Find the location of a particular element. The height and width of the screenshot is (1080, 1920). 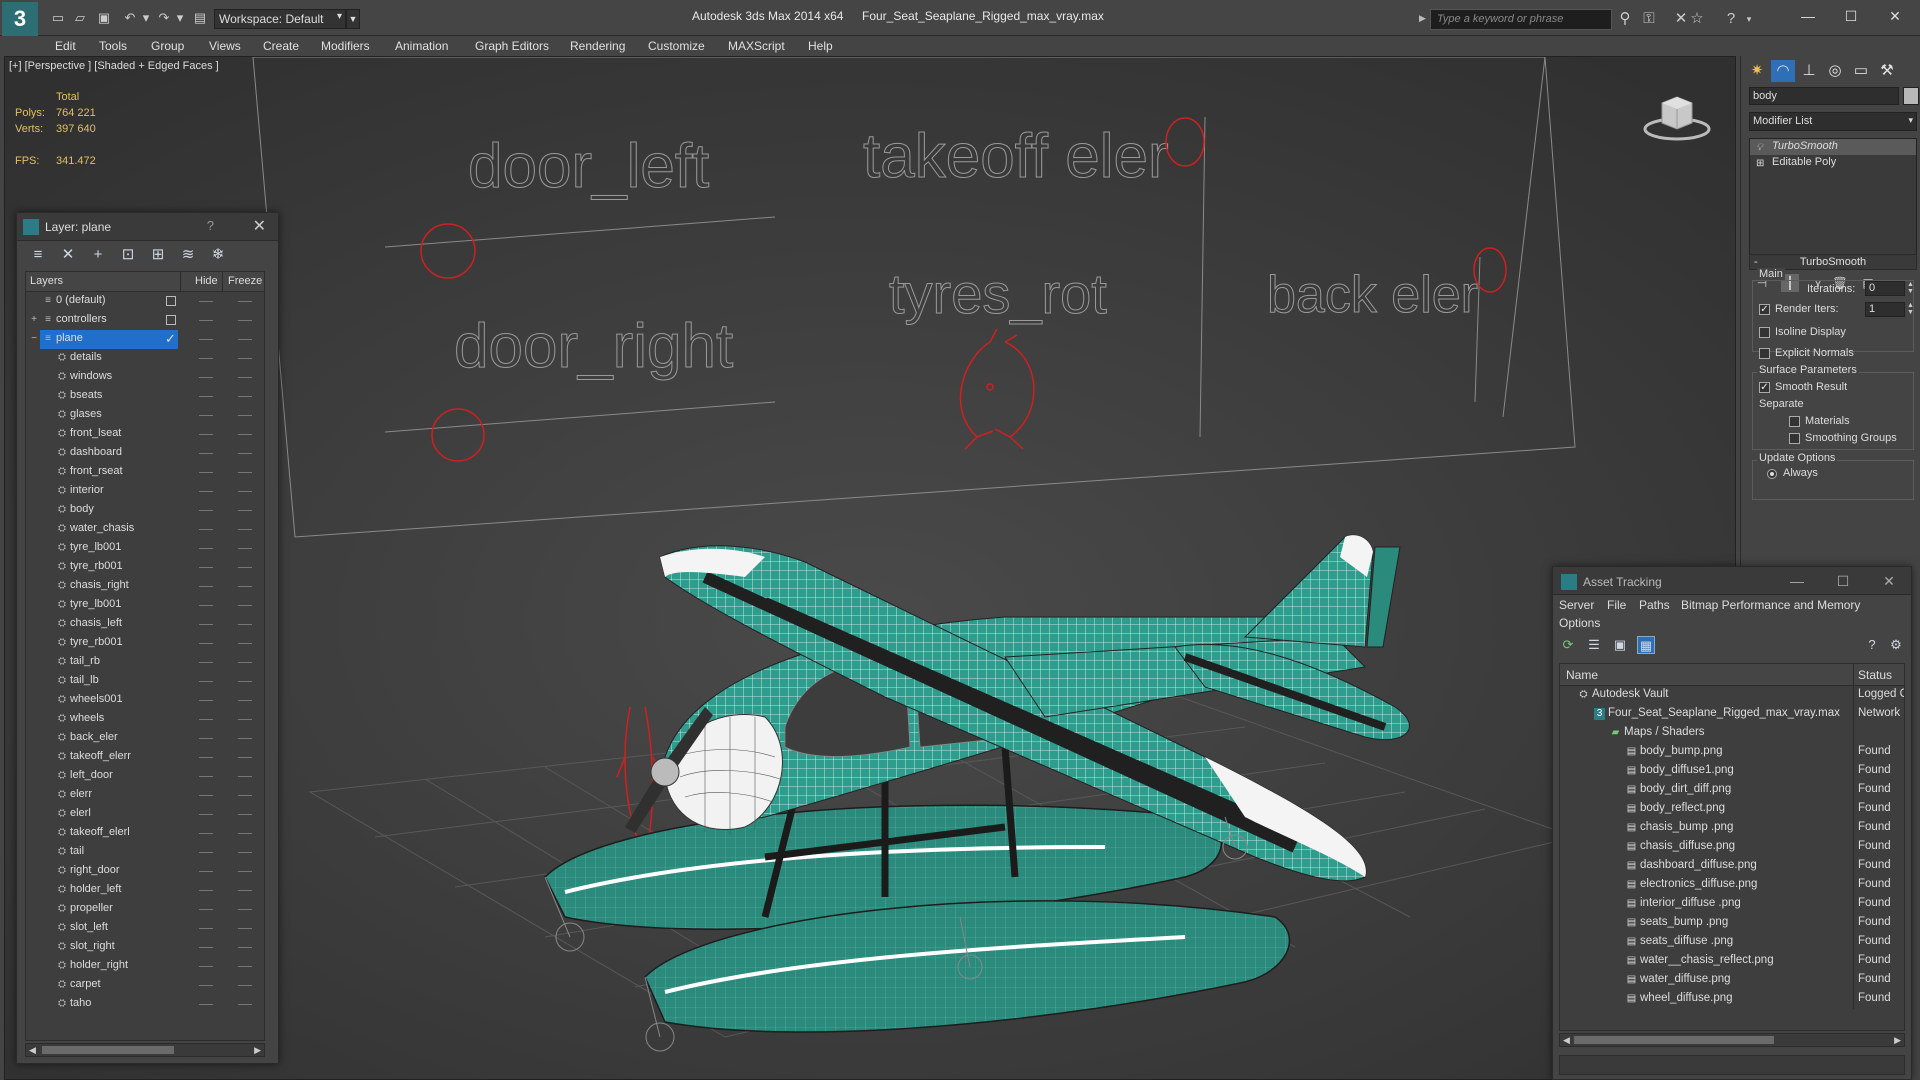

app-menu-button: 3 is located at coordinates (20, 19).